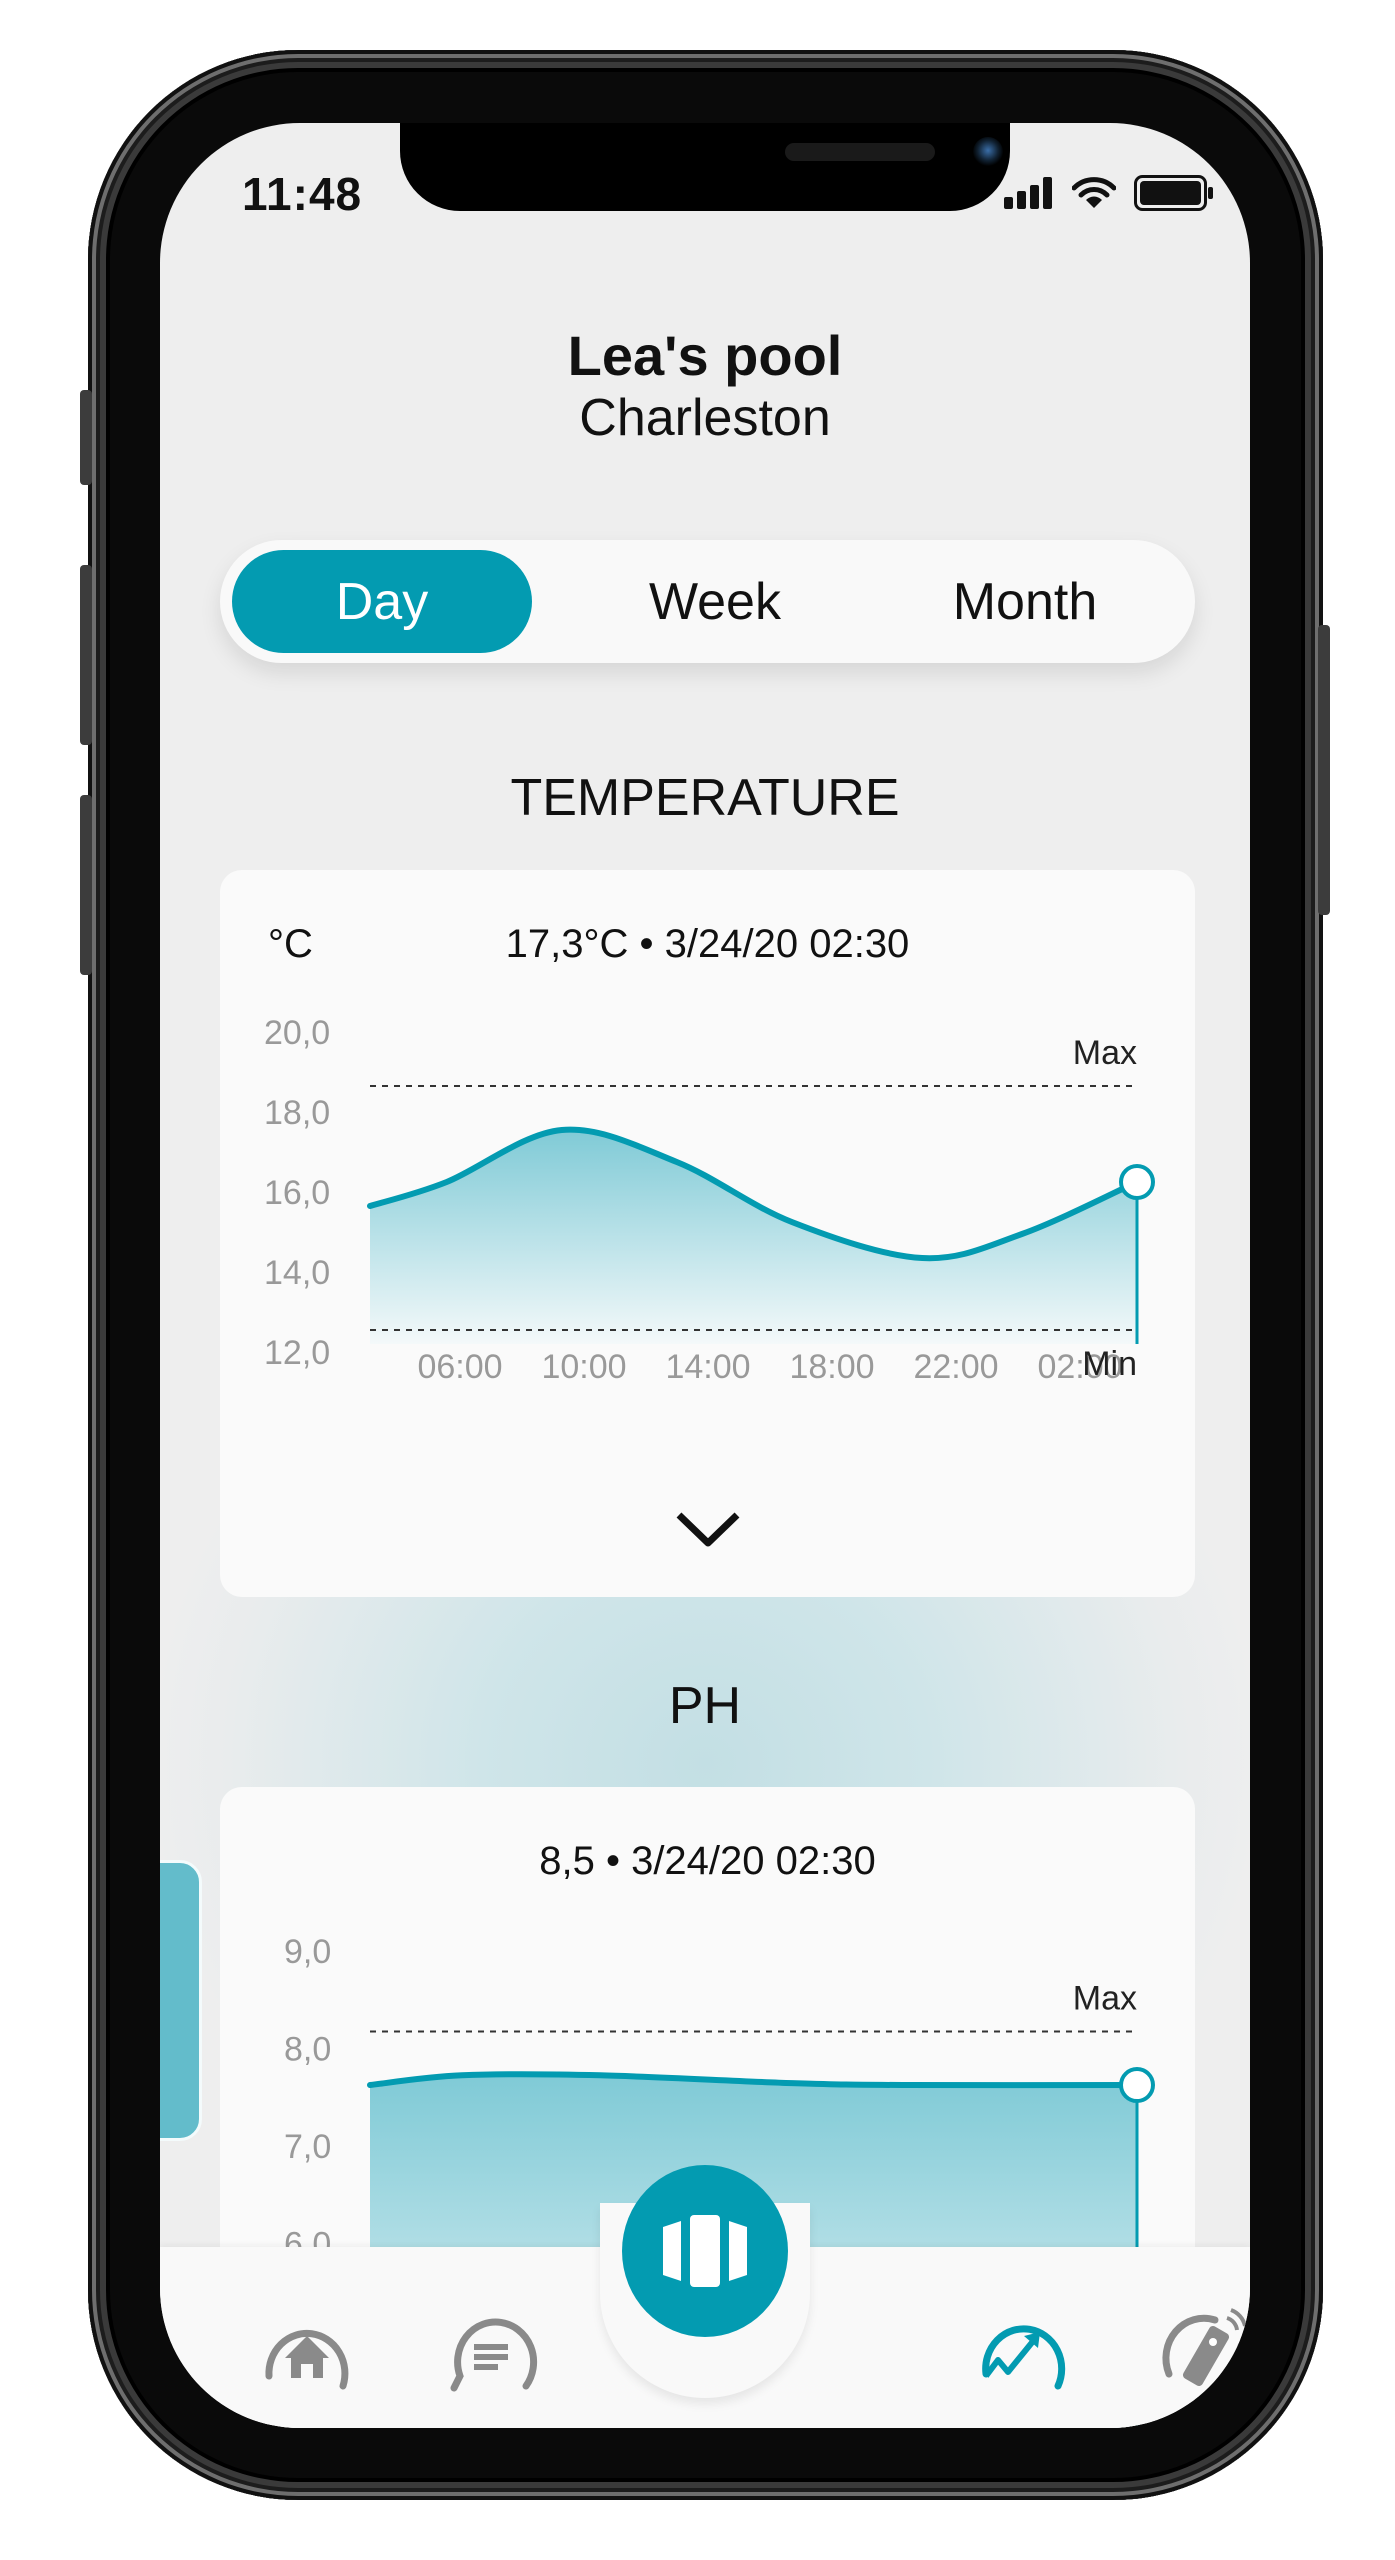 This screenshot has height=2560, width=1395. I want to click on y-tick-label: 20,0, so click(297, 1033).